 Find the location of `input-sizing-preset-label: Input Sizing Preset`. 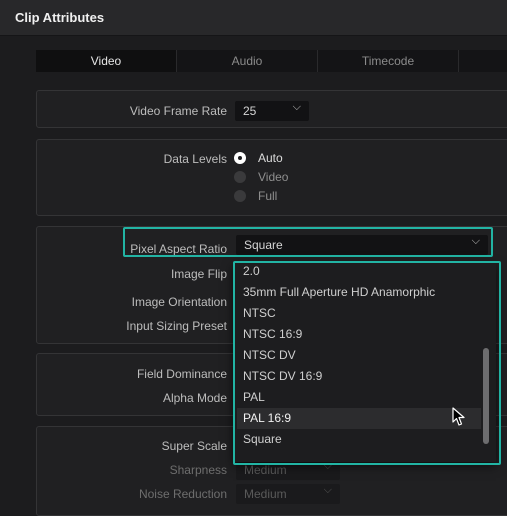

input-sizing-preset-label: Input Sizing Preset is located at coordinates (176, 326).